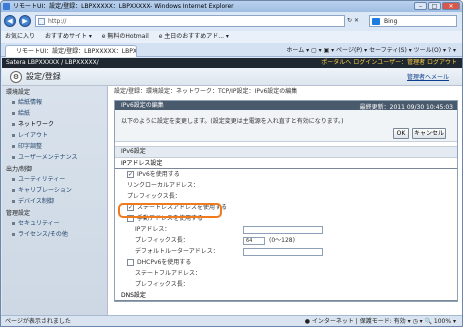  What do you see at coordinates (54, 157) in the screenshot?
I see `sidebar-item: ユーザーメンテナンス` at bounding box center [54, 157].